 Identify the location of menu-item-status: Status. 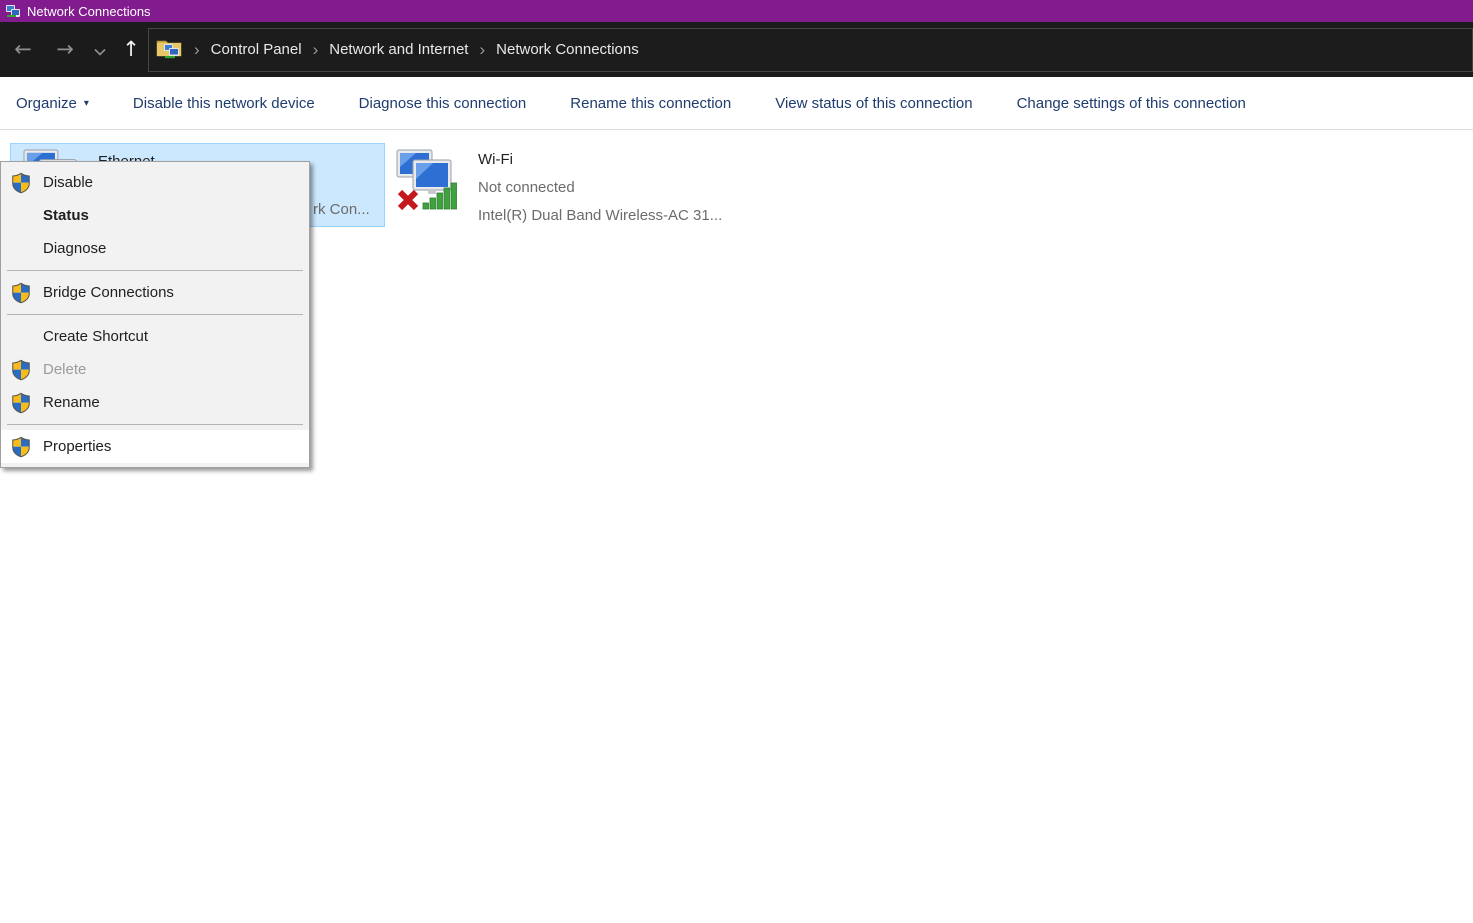
(155, 215).